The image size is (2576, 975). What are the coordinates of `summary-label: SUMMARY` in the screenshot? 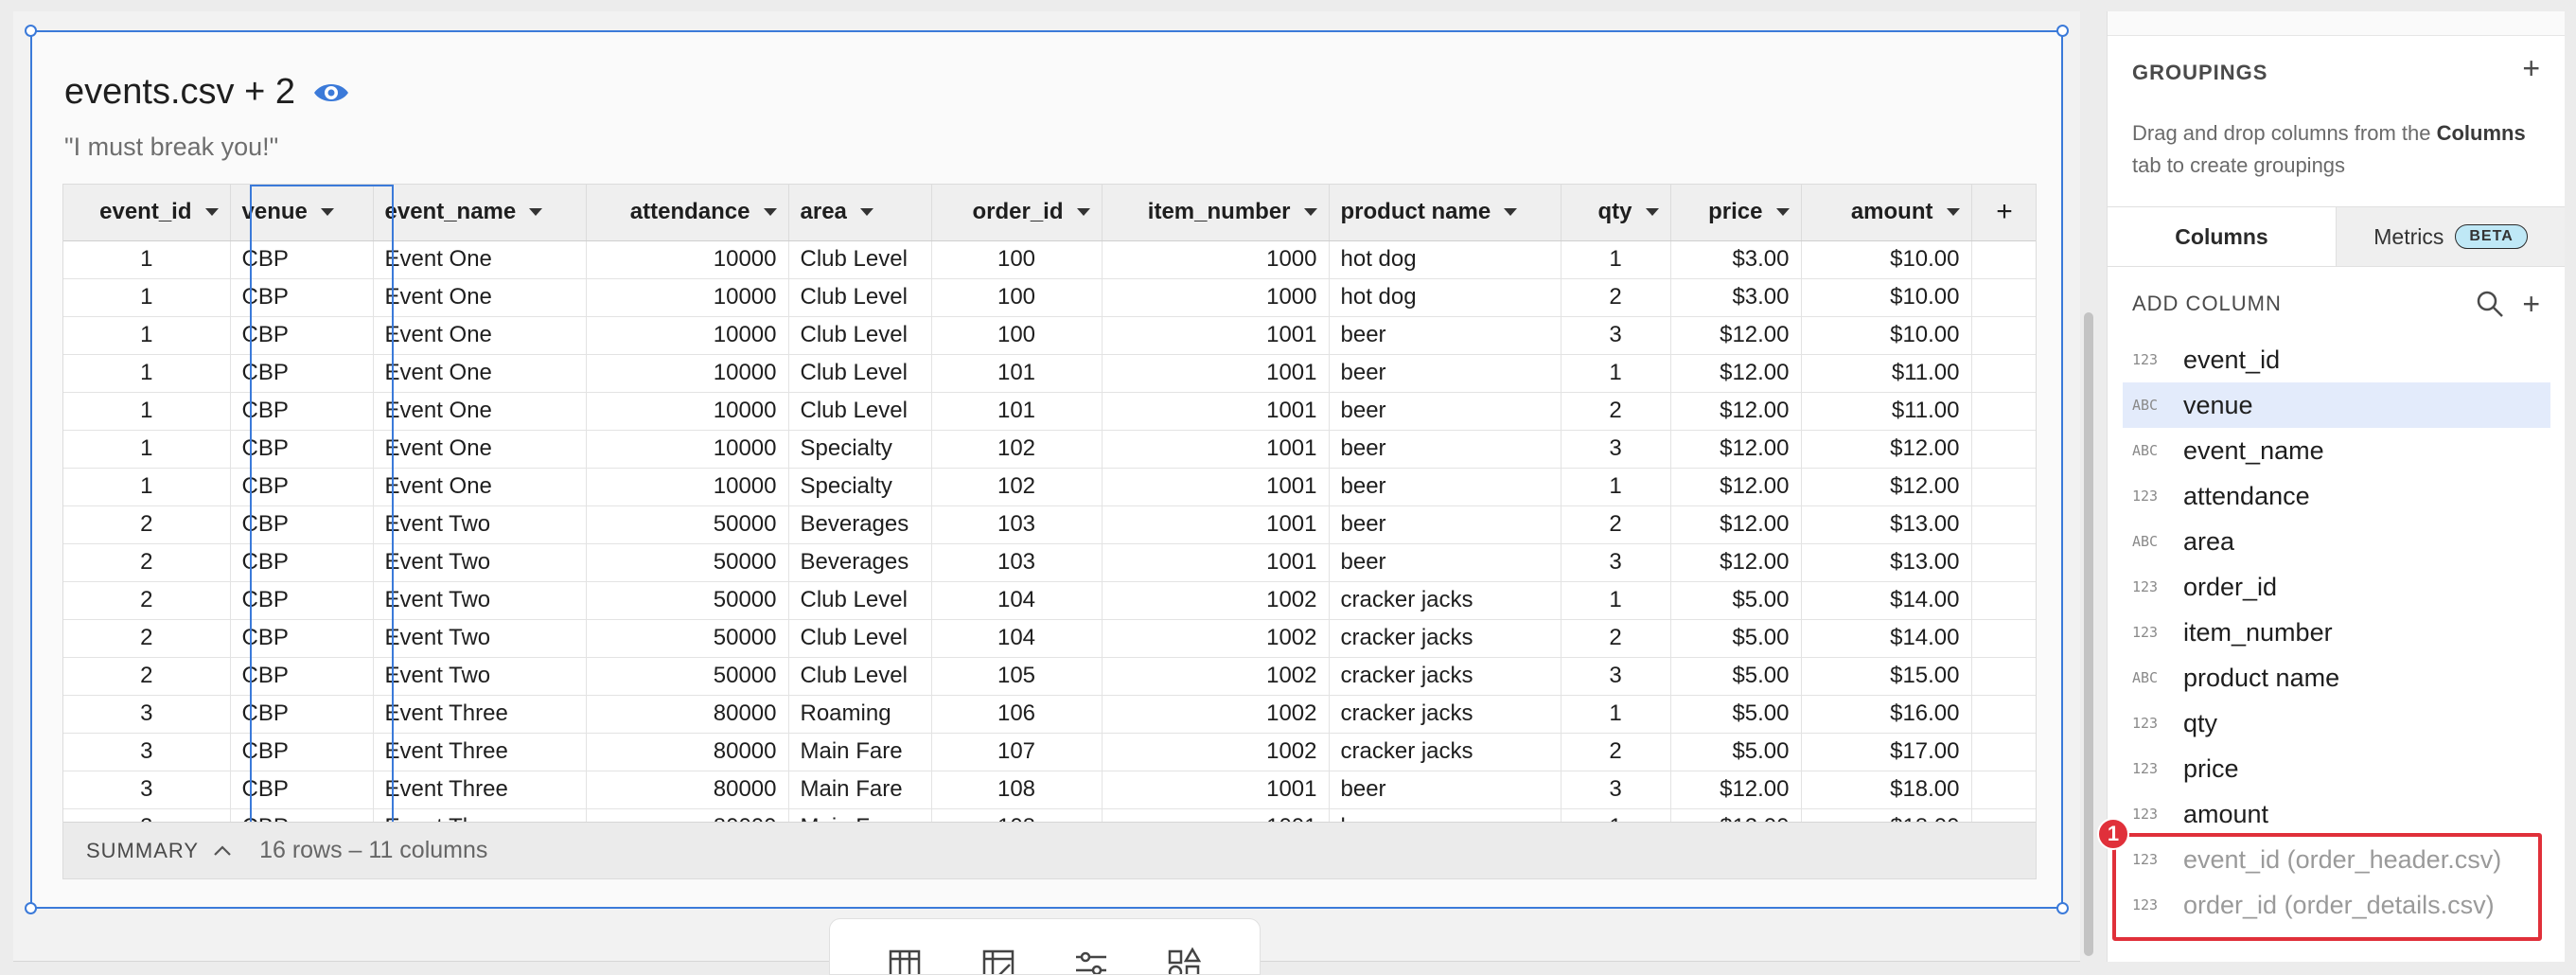 It's located at (142, 851).